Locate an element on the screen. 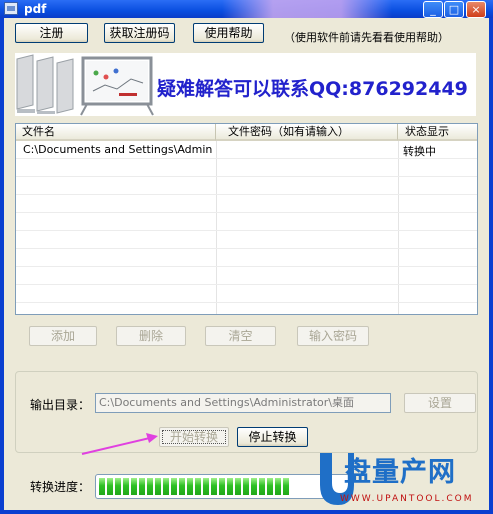 This screenshot has width=493, height=514. annotation-arrow is located at coordinates (119, 444).